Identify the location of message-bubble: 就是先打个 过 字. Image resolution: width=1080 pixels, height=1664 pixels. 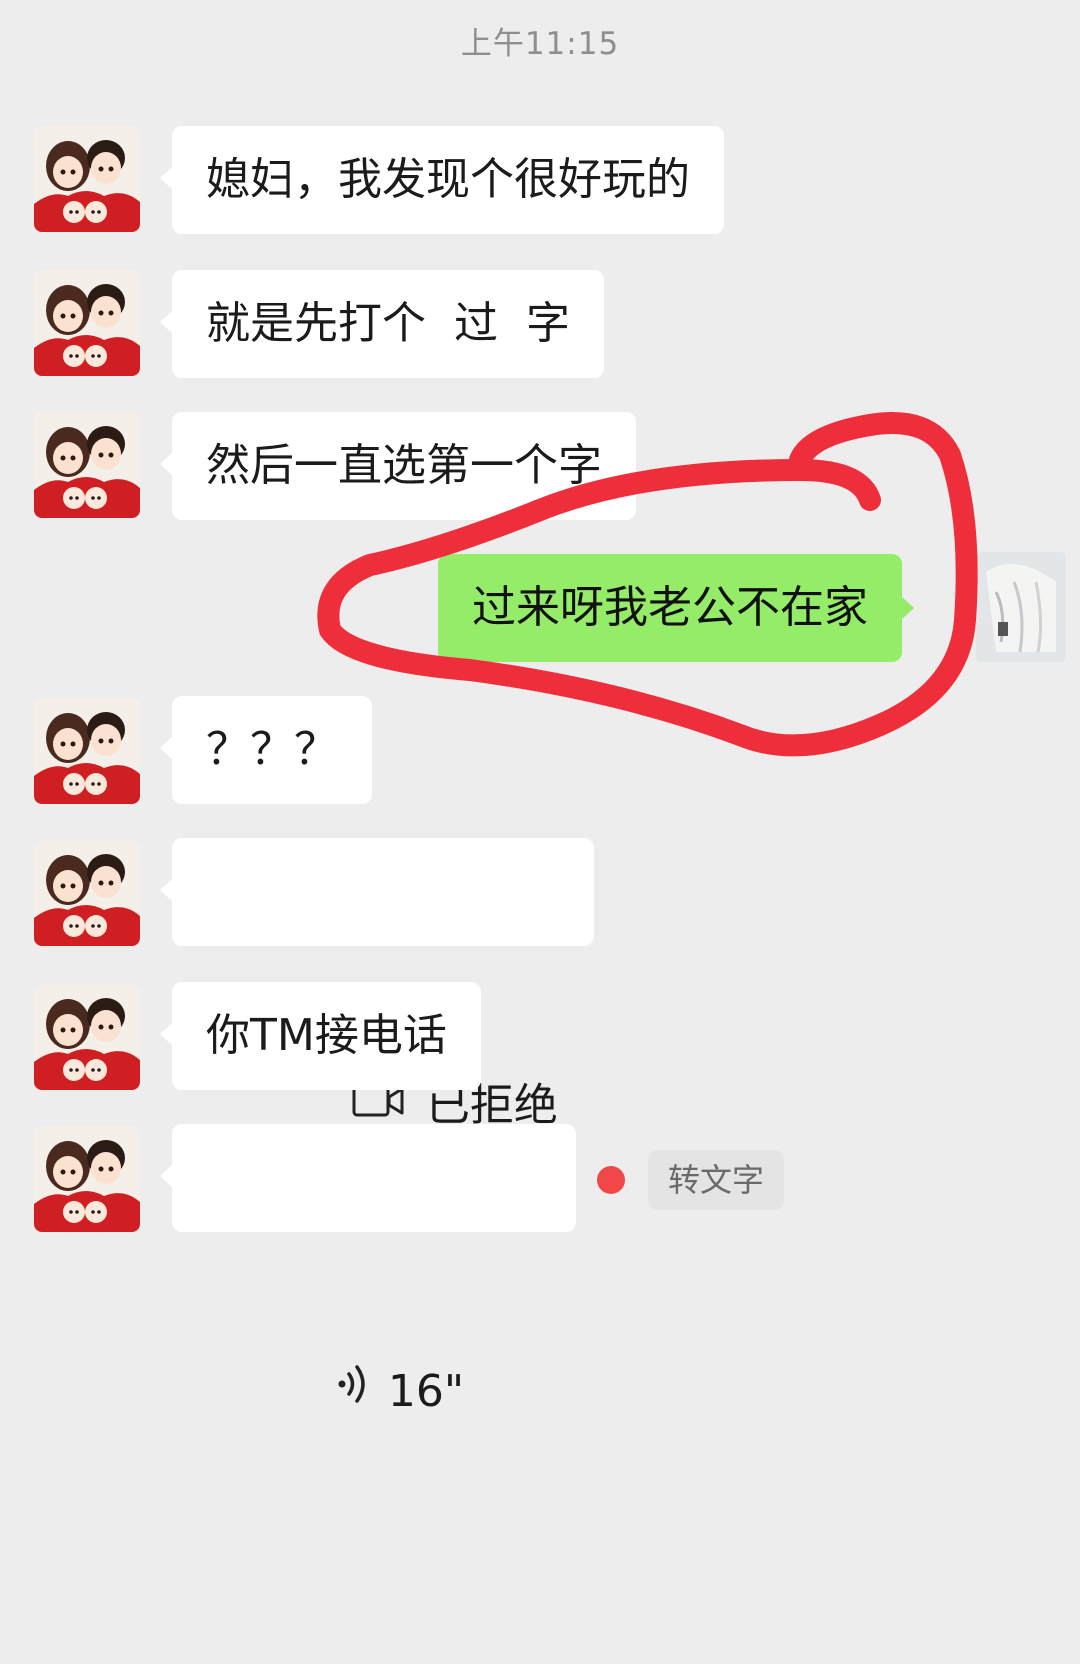
(382, 324).